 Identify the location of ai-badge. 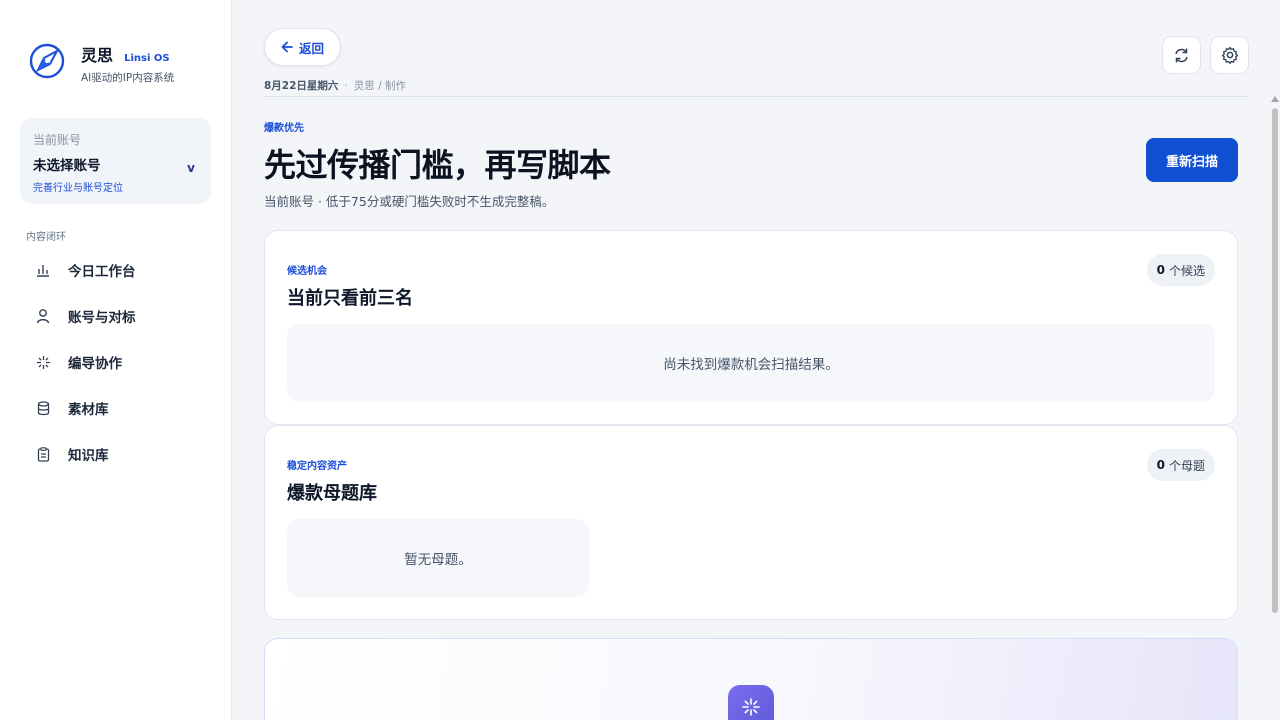
(751, 702).